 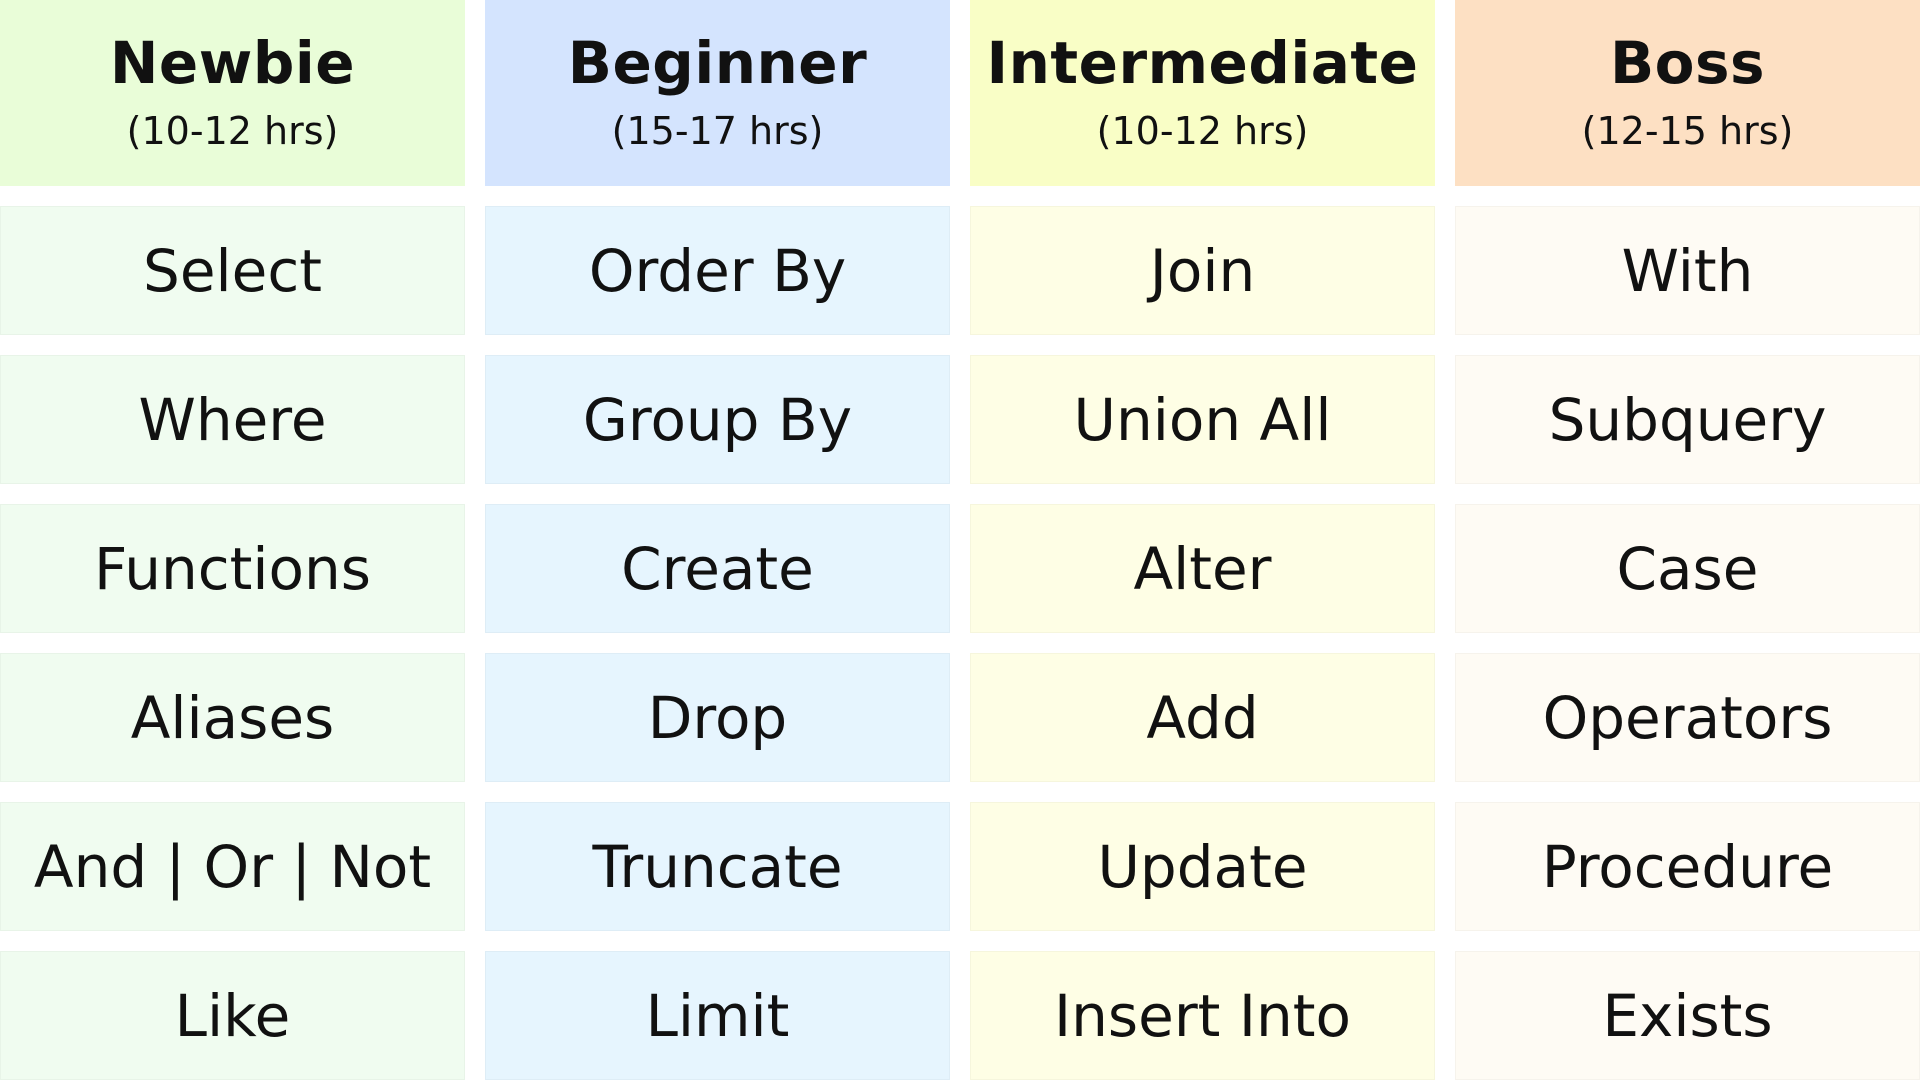 I want to click on topic-cell: Join, so click(x=1202, y=270).